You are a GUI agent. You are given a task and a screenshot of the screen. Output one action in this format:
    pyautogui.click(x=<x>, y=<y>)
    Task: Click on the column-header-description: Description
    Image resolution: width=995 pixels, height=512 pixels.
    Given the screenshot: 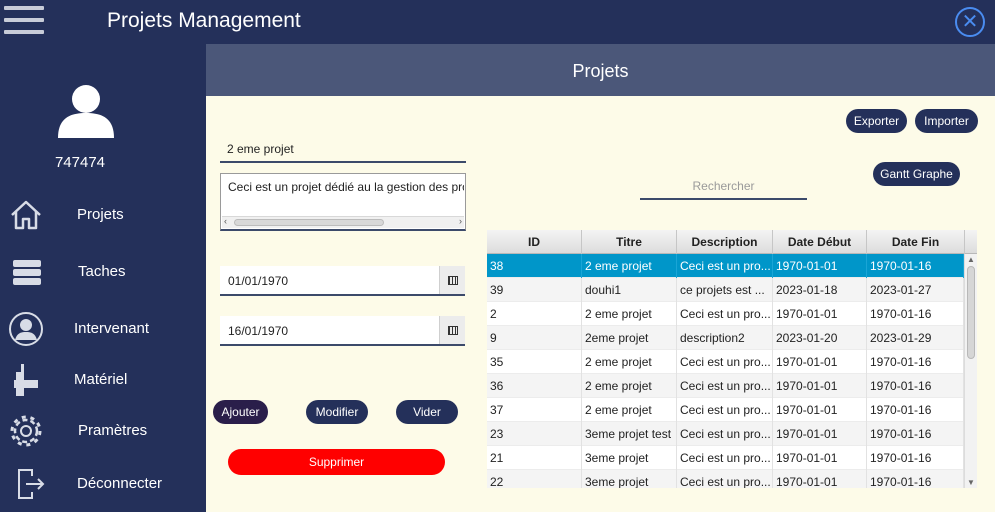 What is the action you would take?
    pyautogui.click(x=725, y=242)
    